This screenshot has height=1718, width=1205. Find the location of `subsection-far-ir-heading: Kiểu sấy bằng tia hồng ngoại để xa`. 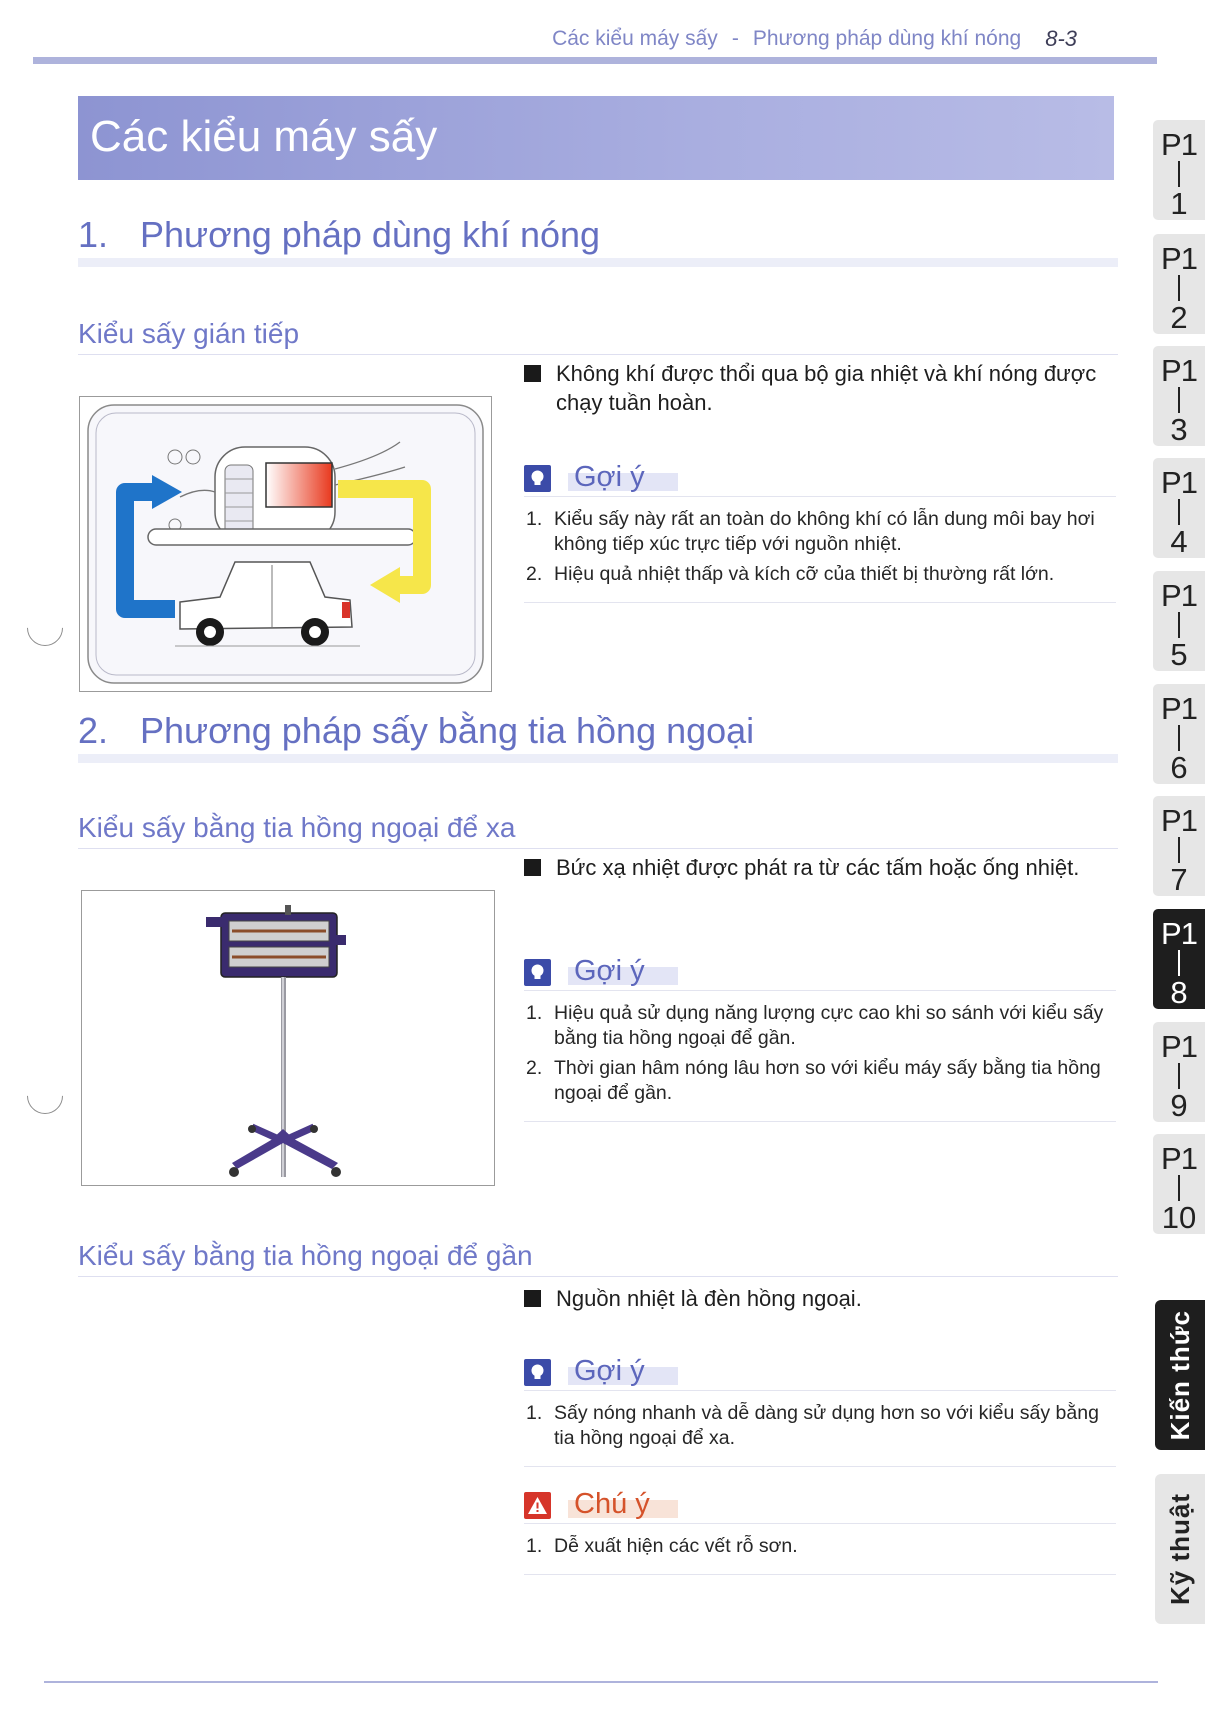

subsection-far-ir-heading: Kiểu sấy bằng tia hồng ngoại để xa is located at coordinates (598, 830).